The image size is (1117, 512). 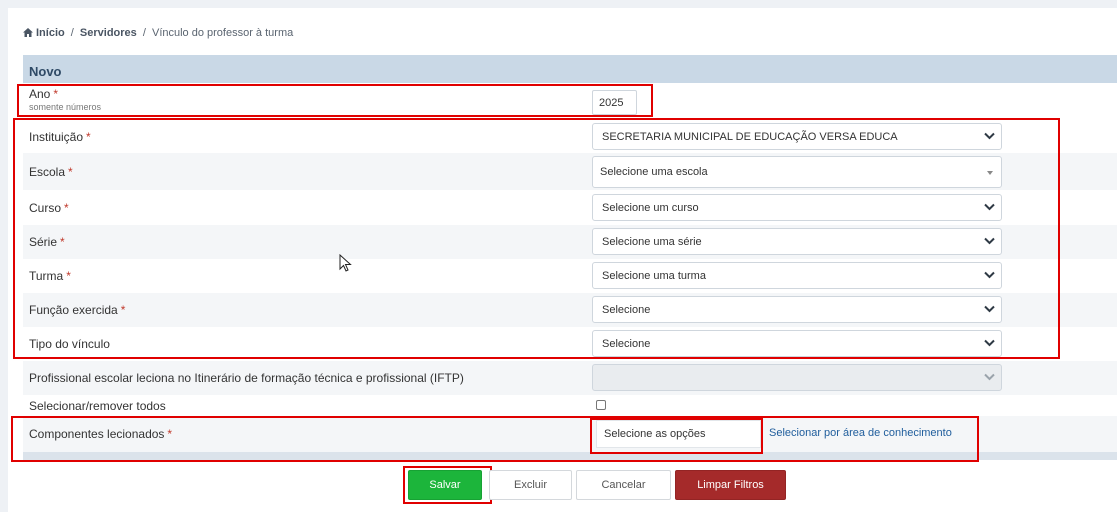 What do you see at coordinates (570, 434) in the screenshot?
I see `row-componentes: Componentes lecionados *` at bounding box center [570, 434].